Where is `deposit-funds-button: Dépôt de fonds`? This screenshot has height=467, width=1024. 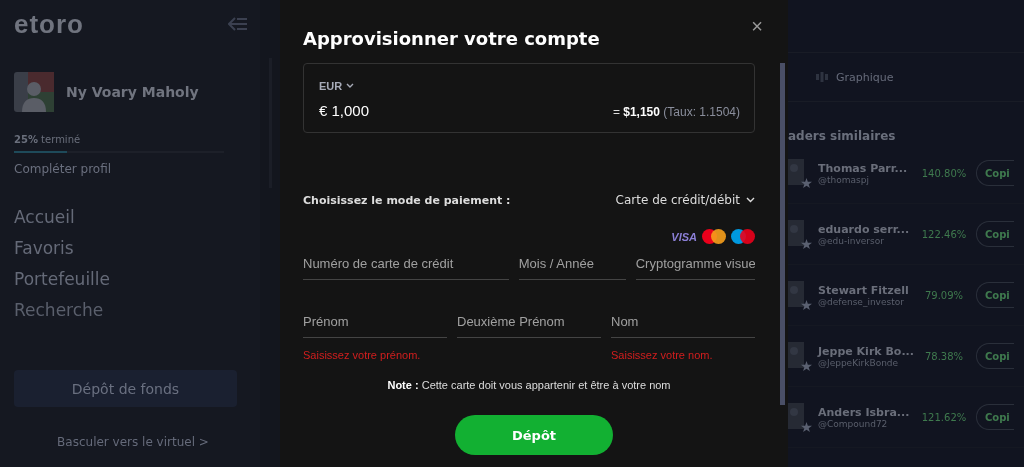 deposit-funds-button: Dépôt de fonds is located at coordinates (125, 388).